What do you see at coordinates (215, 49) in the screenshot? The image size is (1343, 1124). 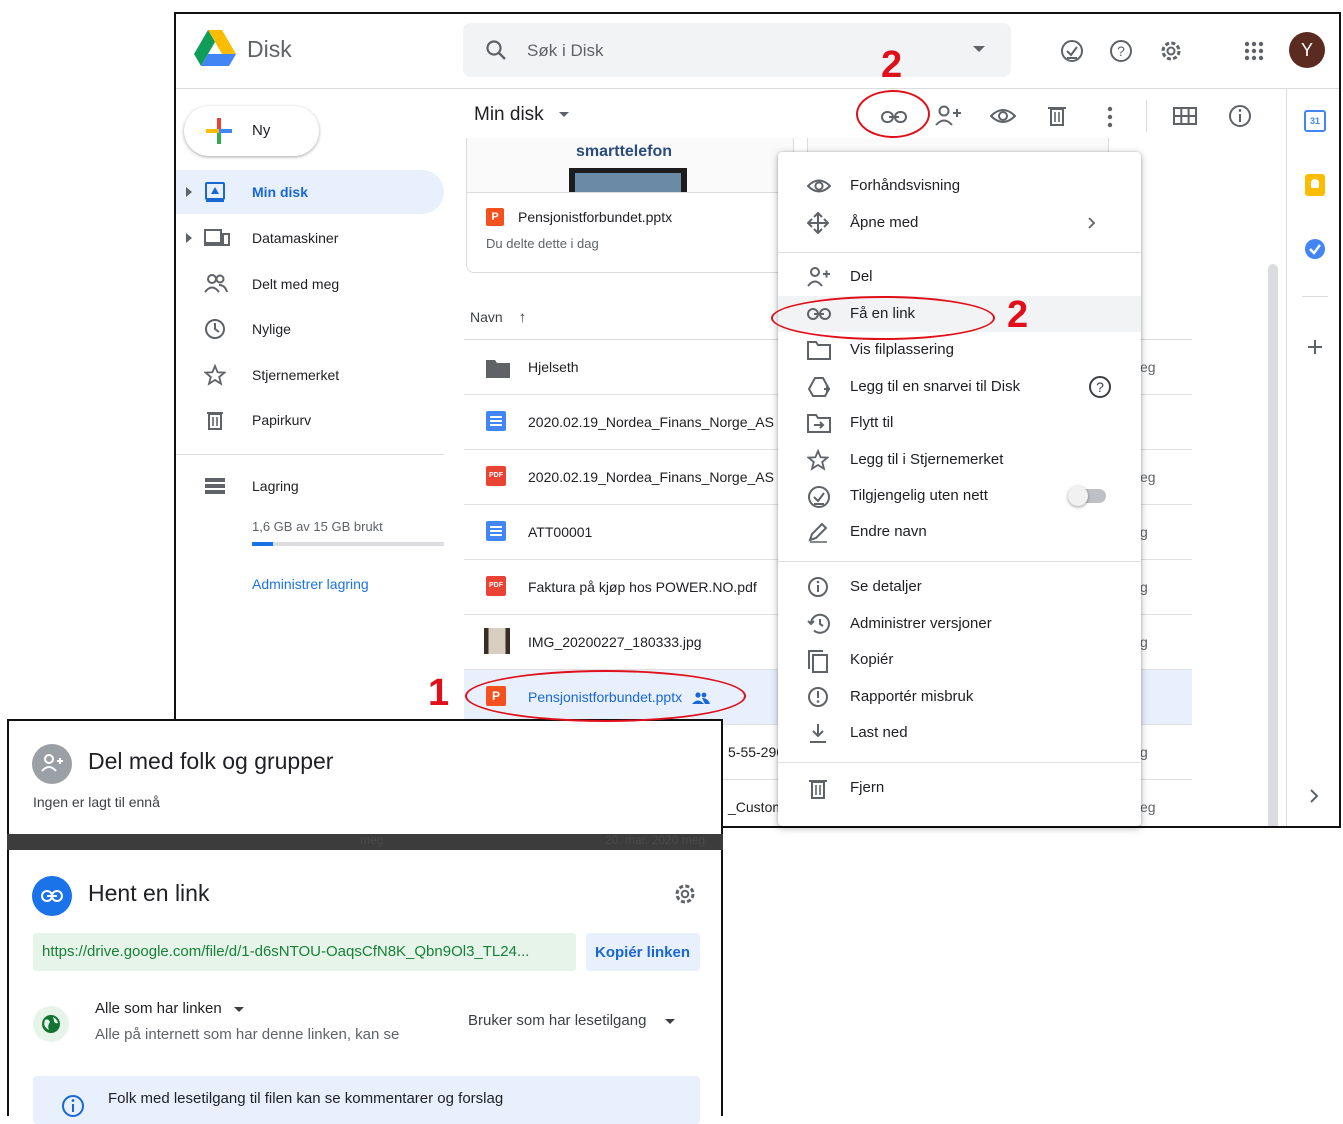 I see `drive-logo` at bounding box center [215, 49].